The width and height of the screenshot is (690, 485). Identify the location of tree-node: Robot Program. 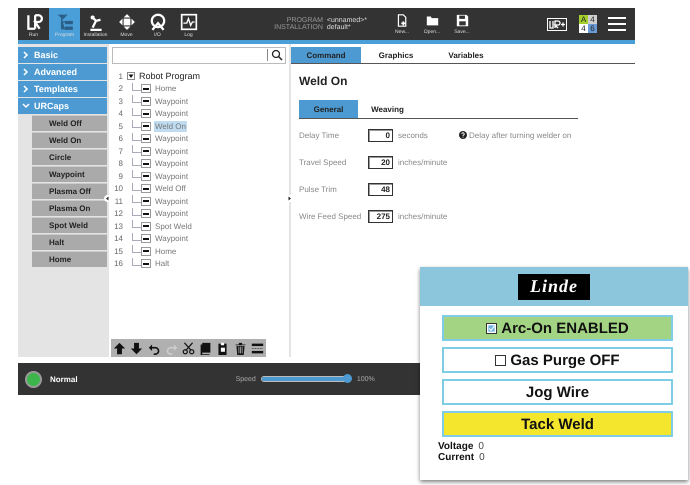
(170, 76).